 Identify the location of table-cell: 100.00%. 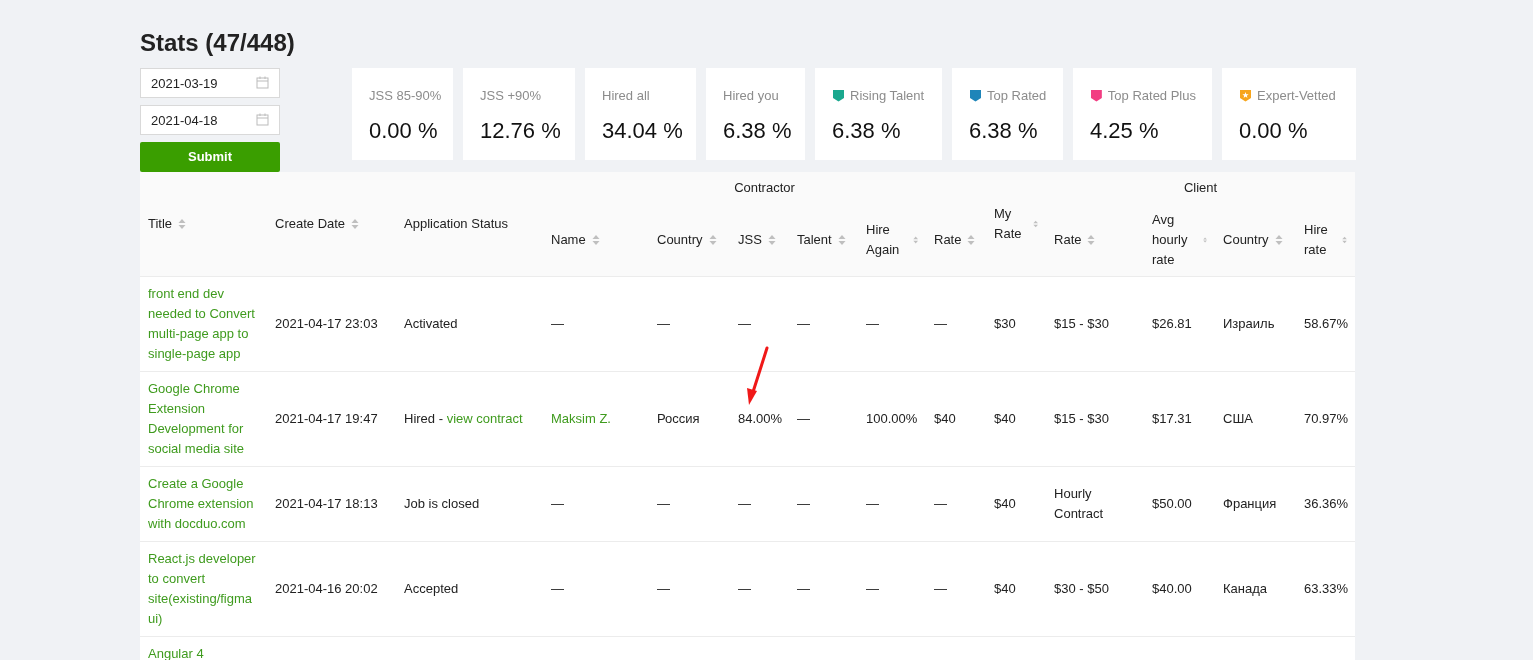
(892, 418).